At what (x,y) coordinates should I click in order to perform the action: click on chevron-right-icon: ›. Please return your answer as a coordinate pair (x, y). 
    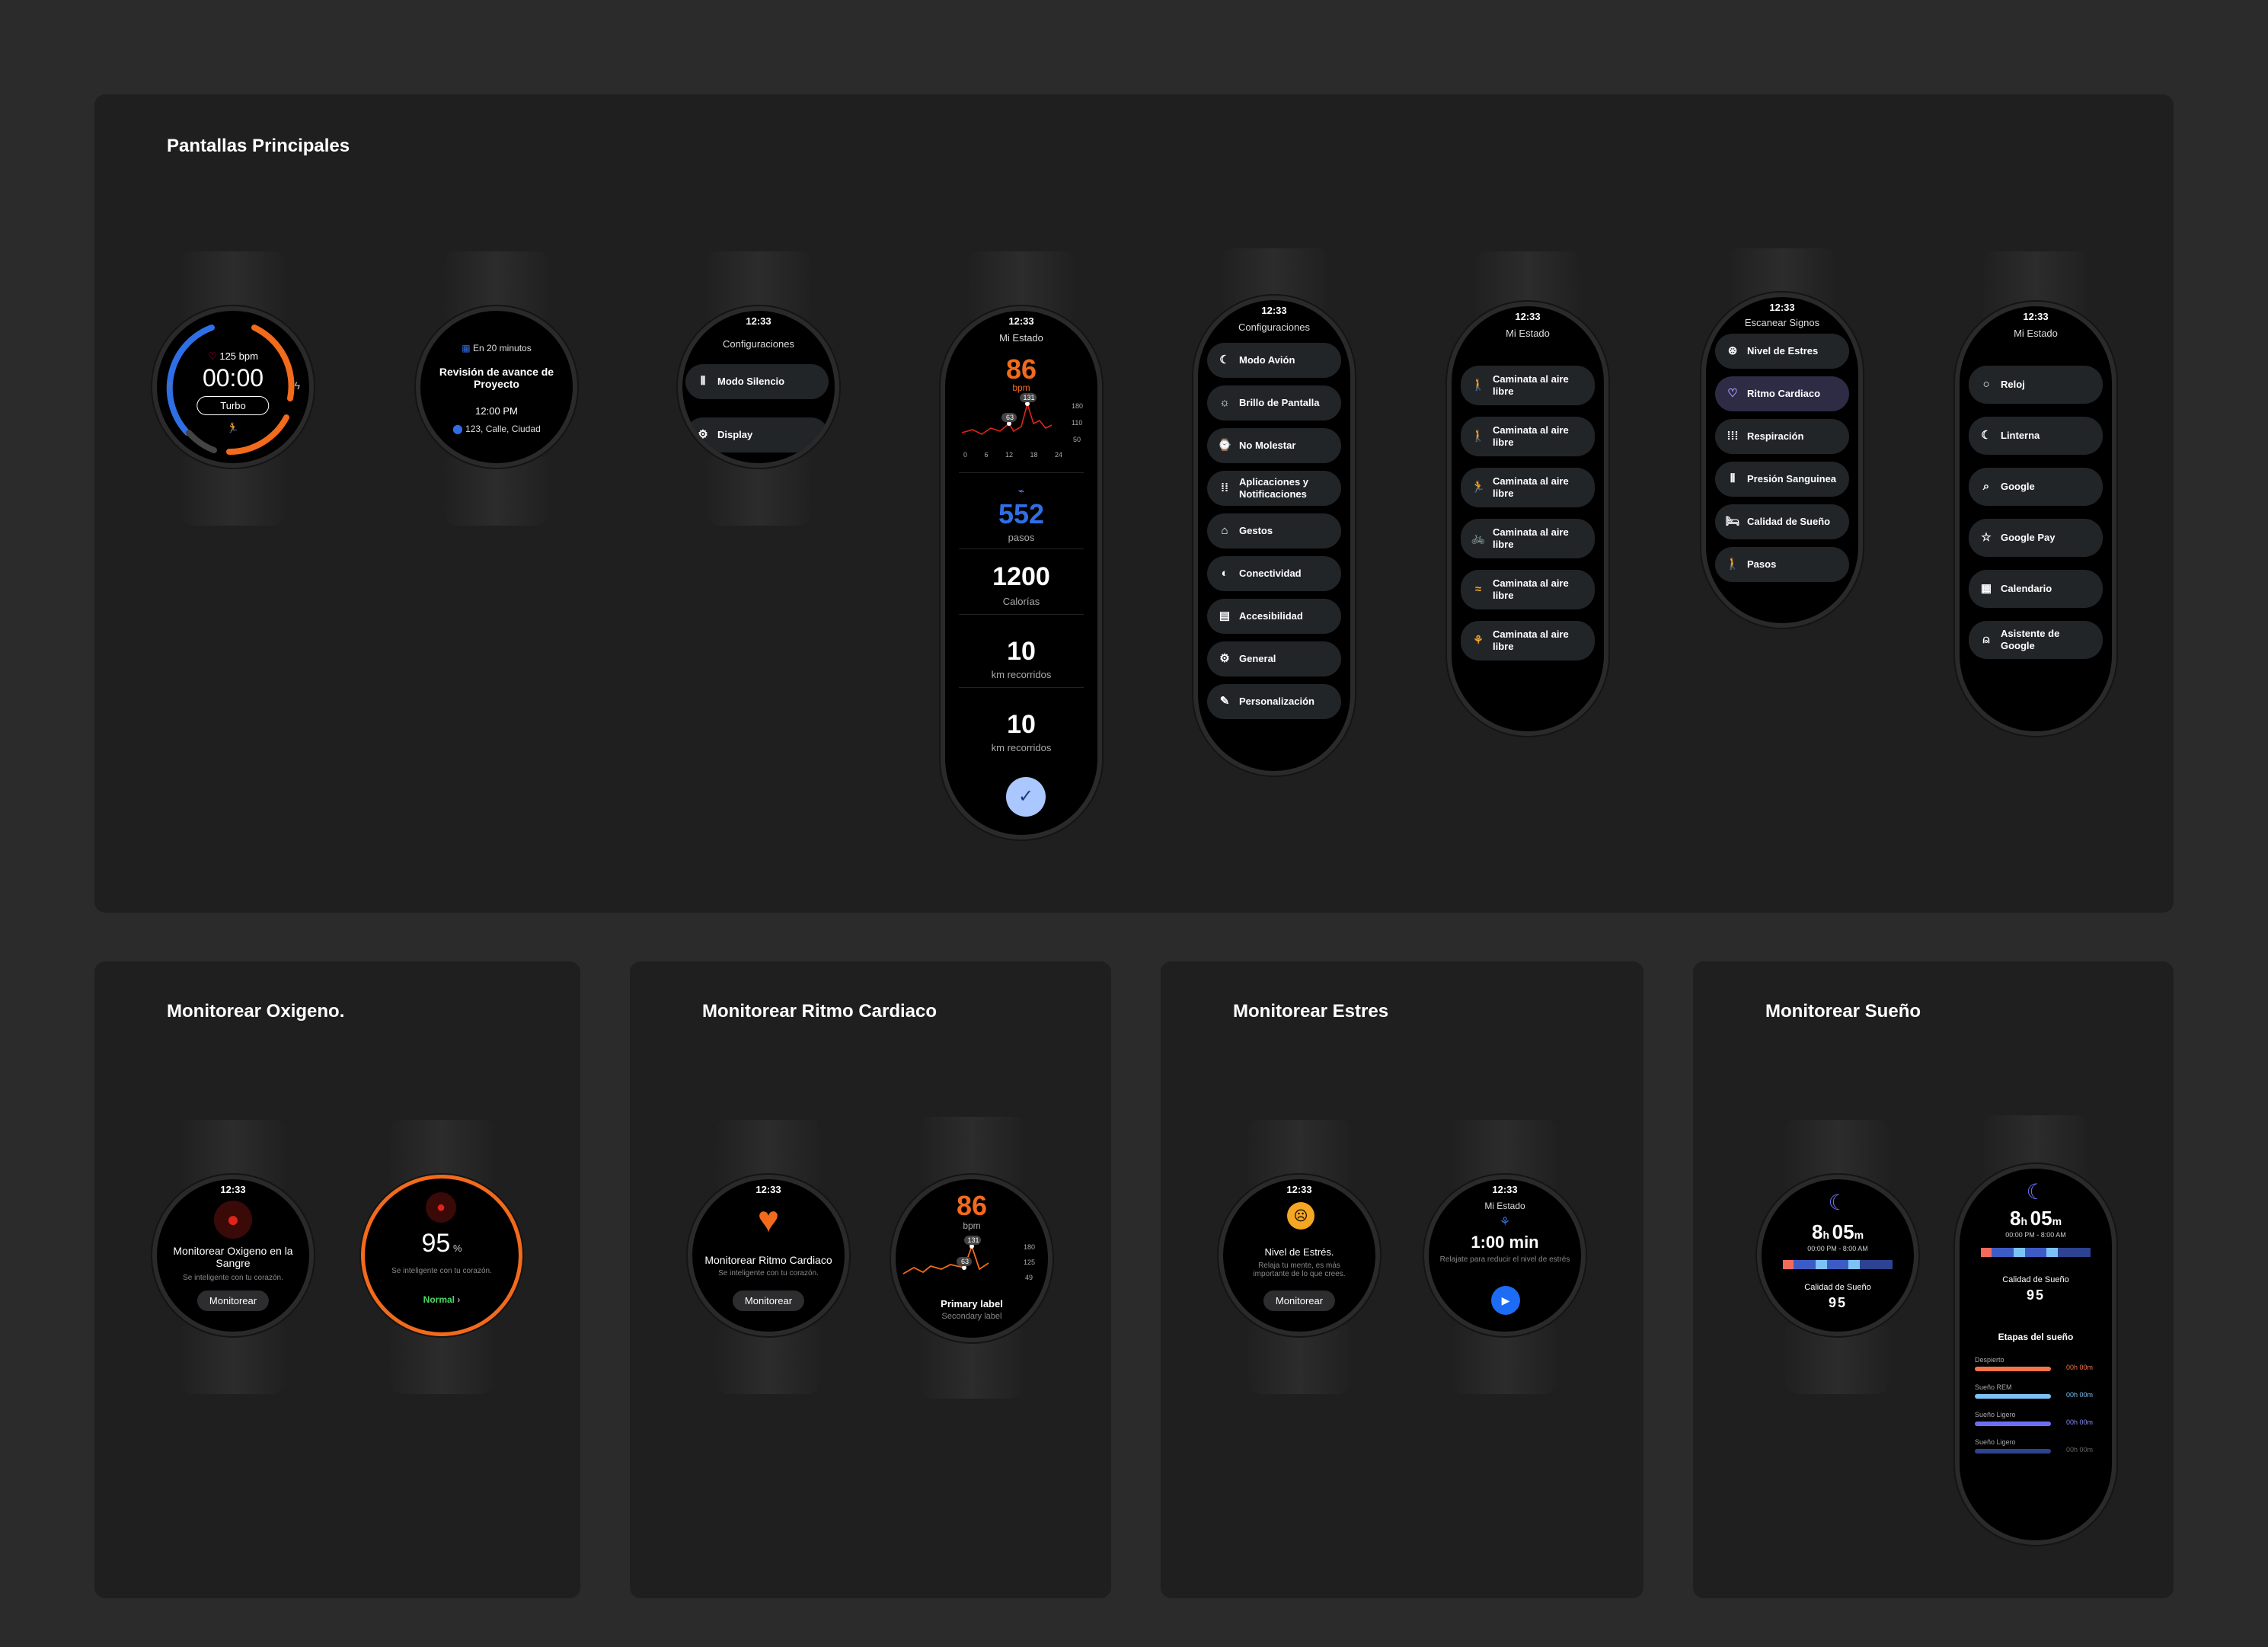
    Looking at the image, I should click on (458, 1299).